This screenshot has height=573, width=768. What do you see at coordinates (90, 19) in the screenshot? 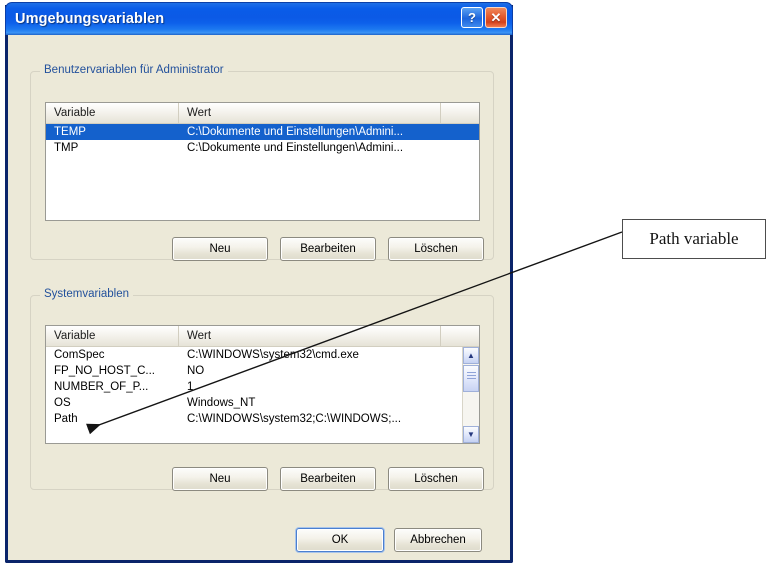
I see `dialog-title: Umgebungsvariablen` at bounding box center [90, 19].